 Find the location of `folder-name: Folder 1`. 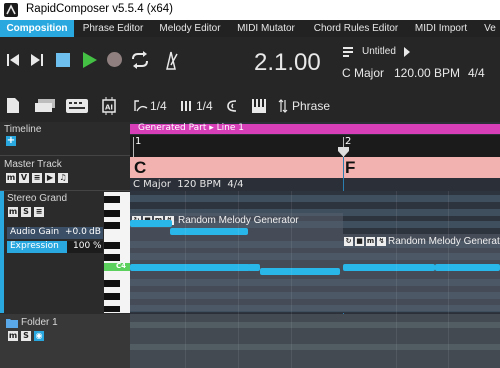

folder-name: Folder 1 is located at coordinates (39, 322).